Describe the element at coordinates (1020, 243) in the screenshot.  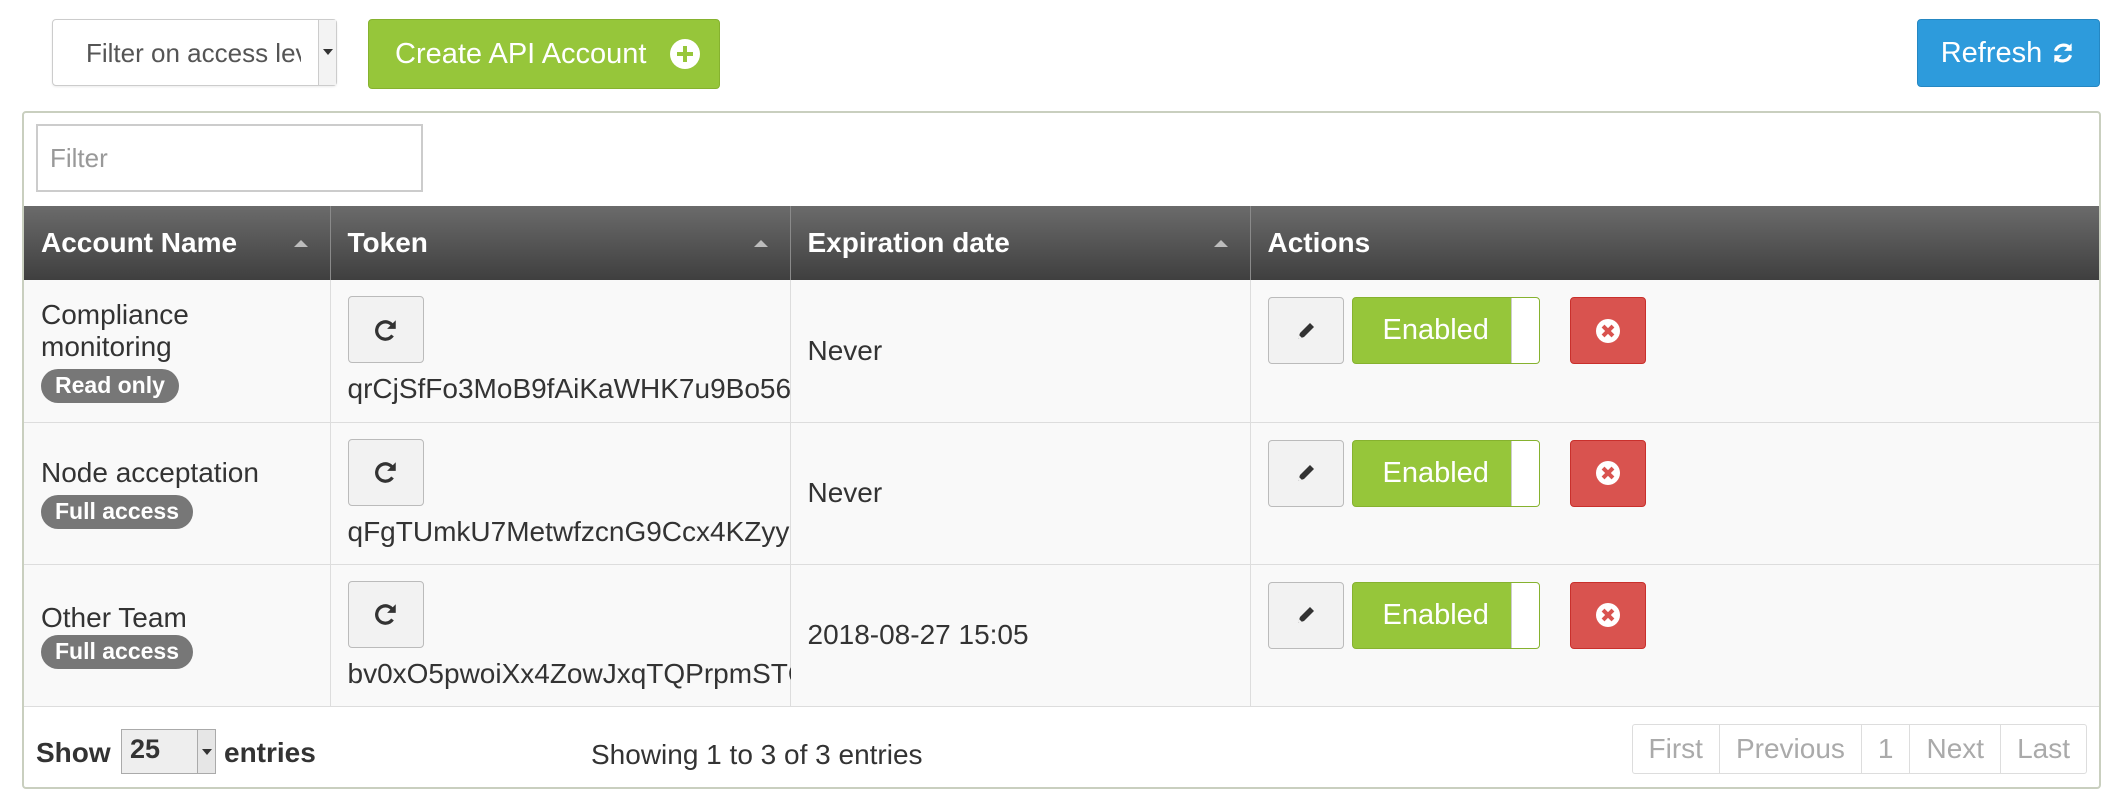
I see `column-header-expiration: Expiration date` at that location.